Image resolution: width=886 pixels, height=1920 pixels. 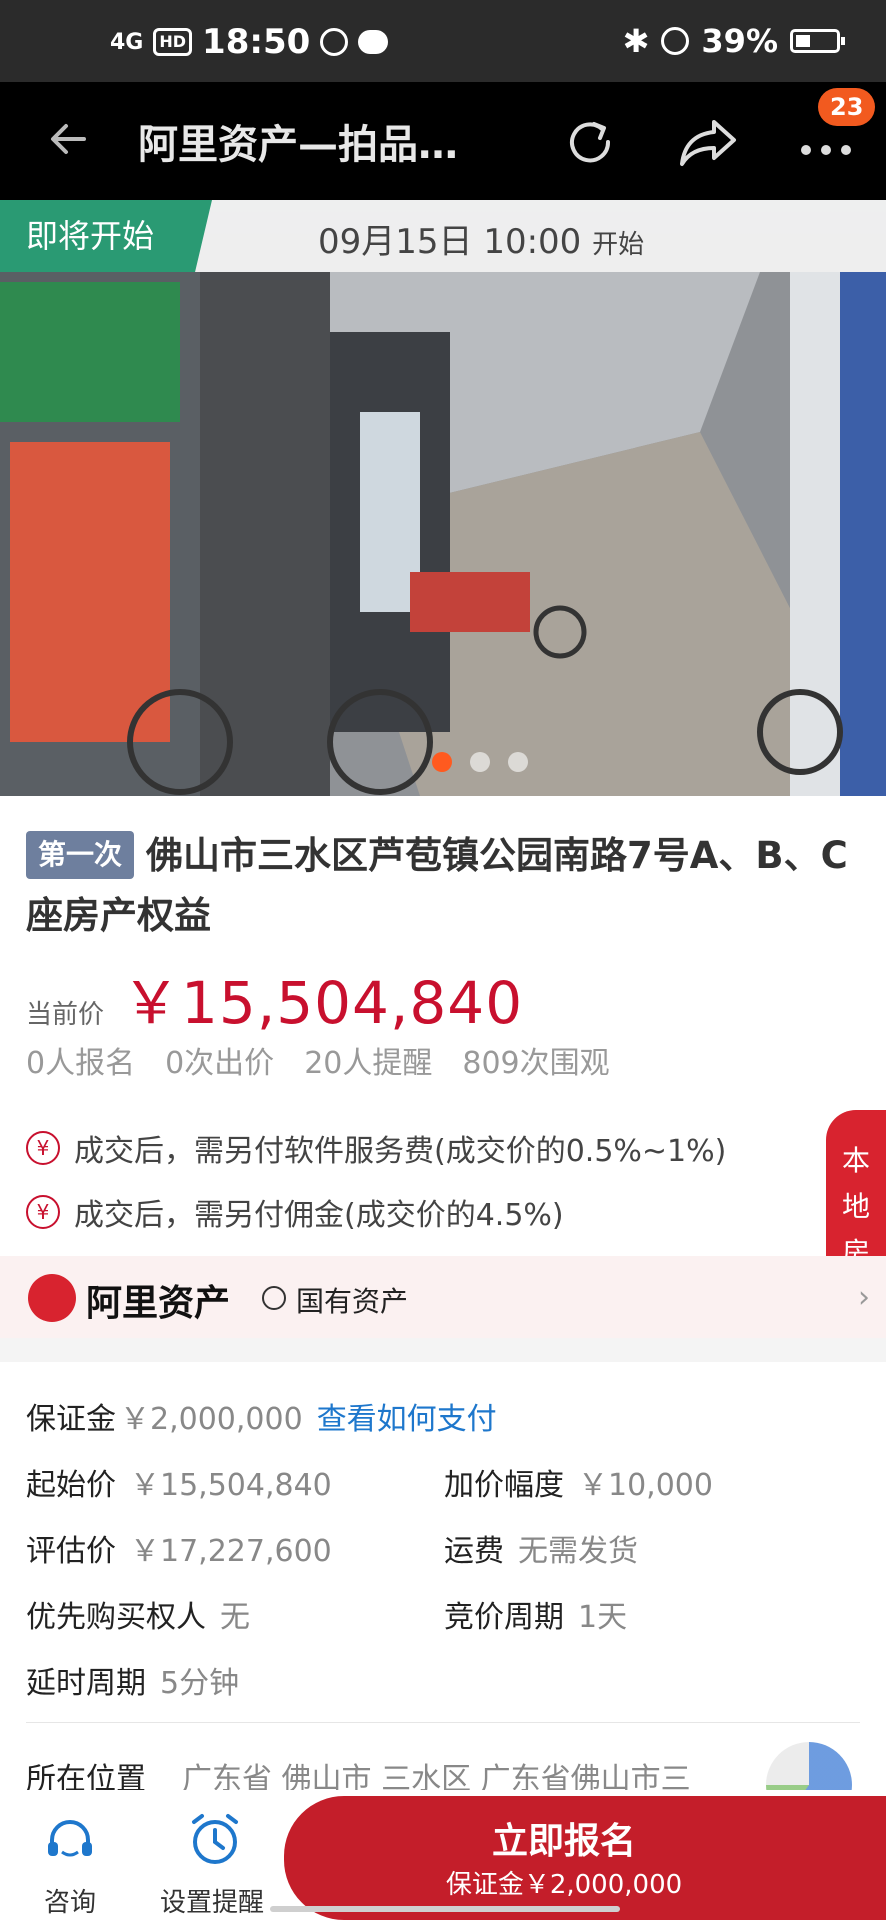 I want to click on delay-label: 延时周期, so click(x=86, y=1683).